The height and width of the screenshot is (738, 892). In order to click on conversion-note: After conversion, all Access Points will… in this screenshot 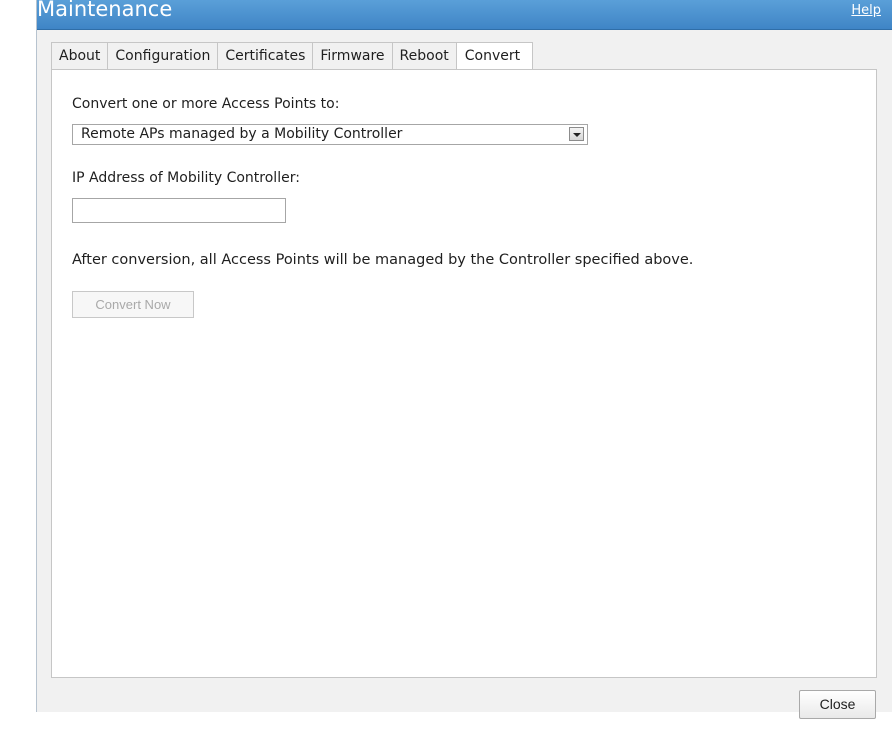, I will do `click(383, 260)`.